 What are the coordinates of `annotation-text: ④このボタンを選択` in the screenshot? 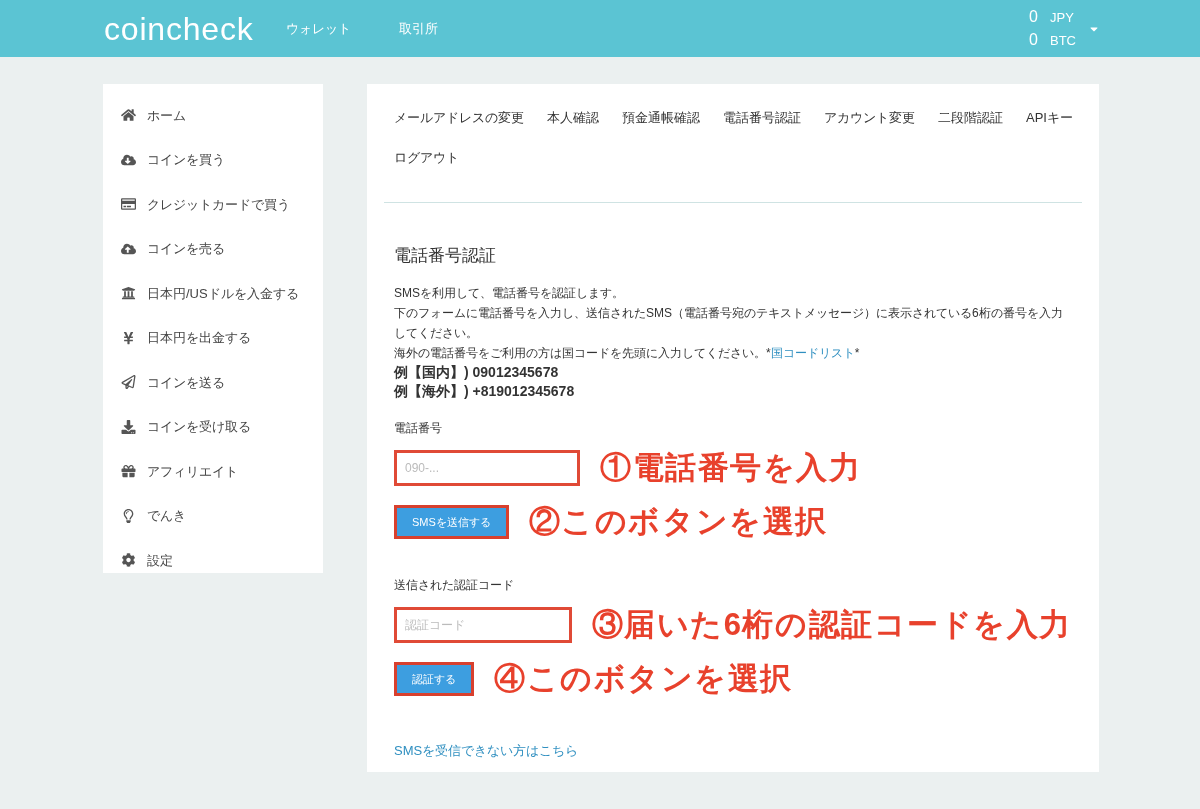 It's located at (643, 679).